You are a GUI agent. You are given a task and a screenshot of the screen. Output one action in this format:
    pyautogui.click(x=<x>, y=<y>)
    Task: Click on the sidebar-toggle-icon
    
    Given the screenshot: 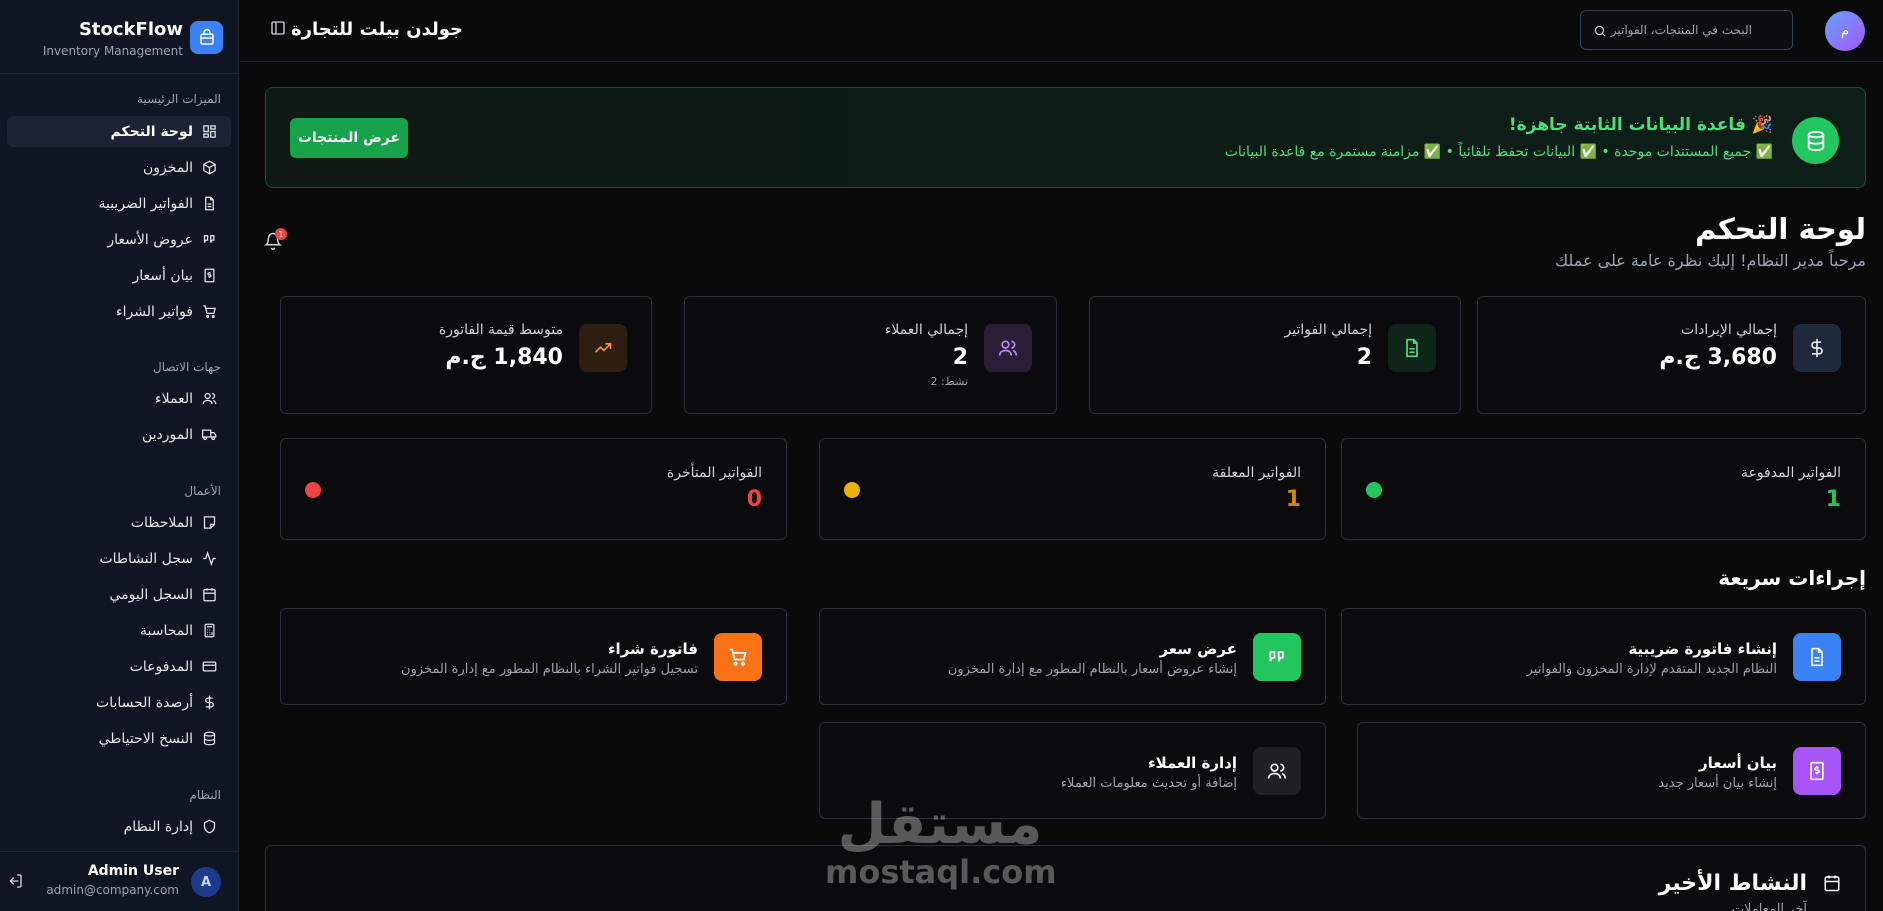 What is the action you would take?
    pyautogui.click(x=279, y=29)
    